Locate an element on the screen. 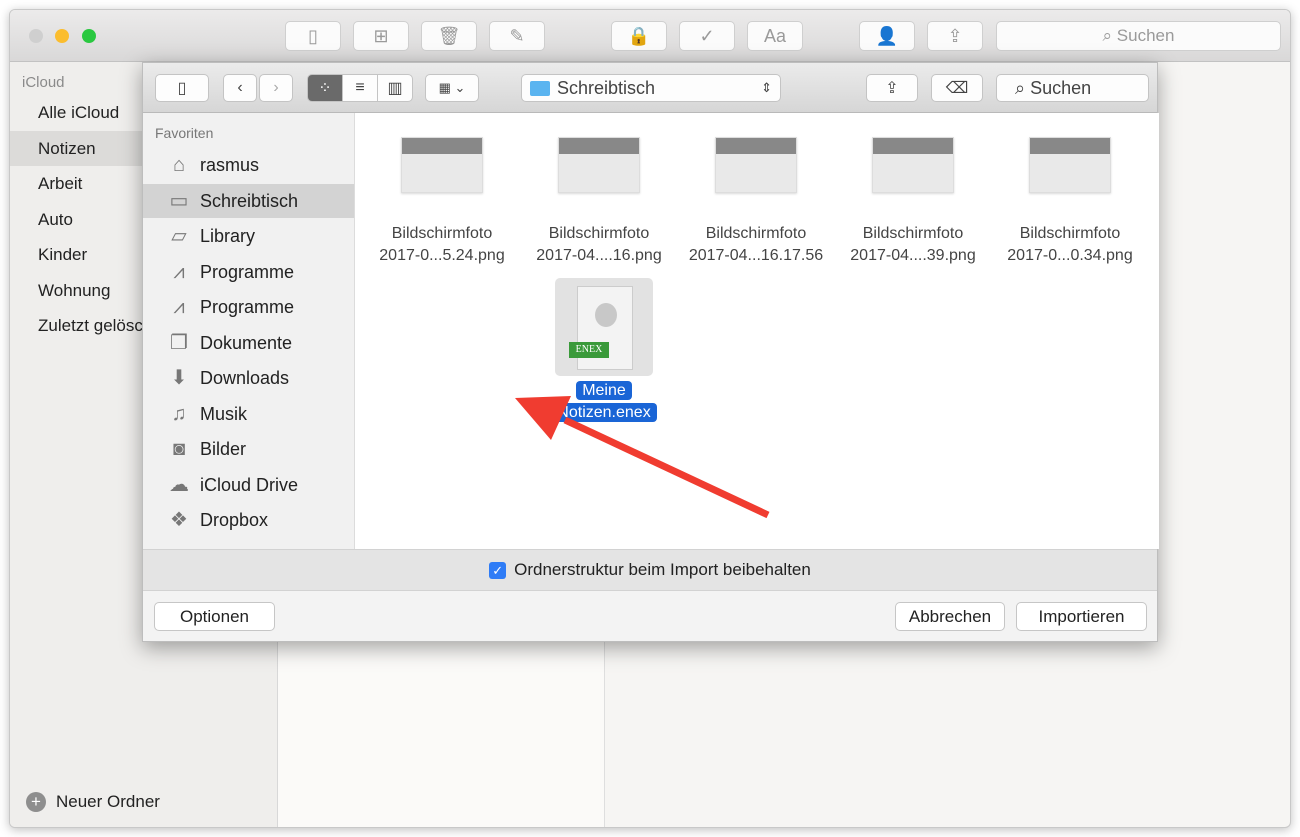 The image size is (1300, 837). annotation-arrow is located at coordinates (642, 457).